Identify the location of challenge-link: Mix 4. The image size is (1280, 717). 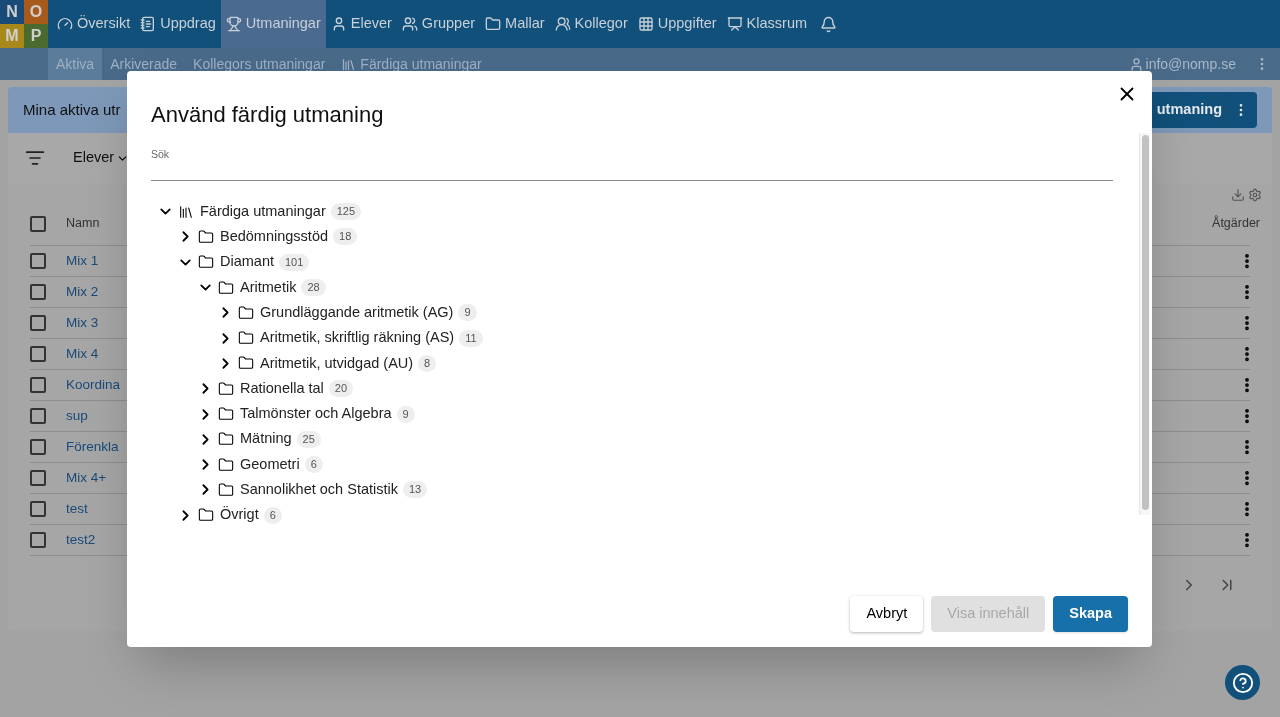
(82, 354).